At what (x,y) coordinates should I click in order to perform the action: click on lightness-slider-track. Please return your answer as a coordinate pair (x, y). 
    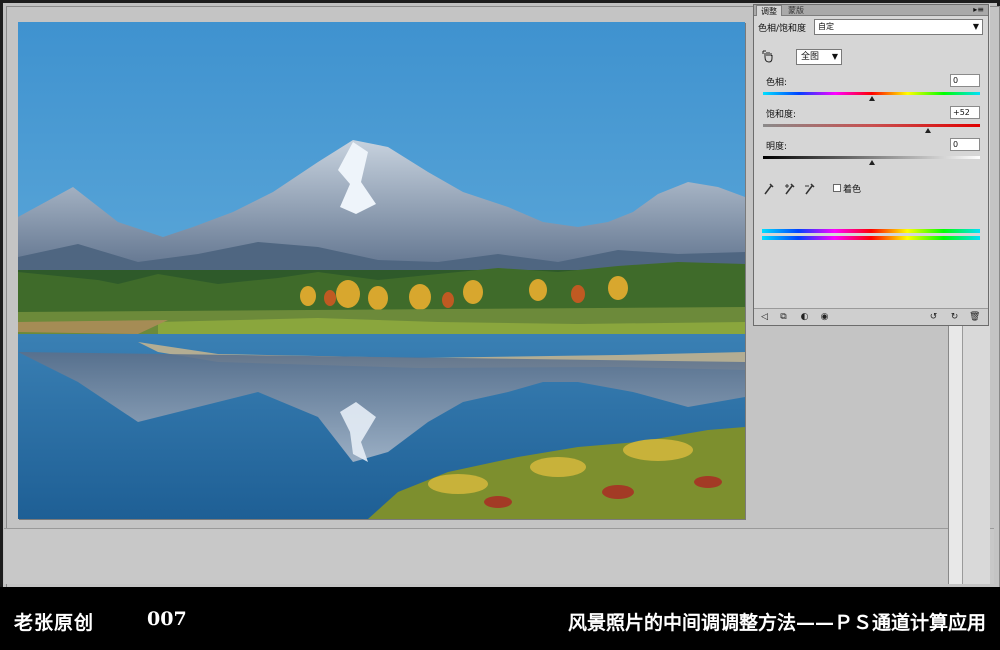
    Looking at the image, I should click on (871, 157).